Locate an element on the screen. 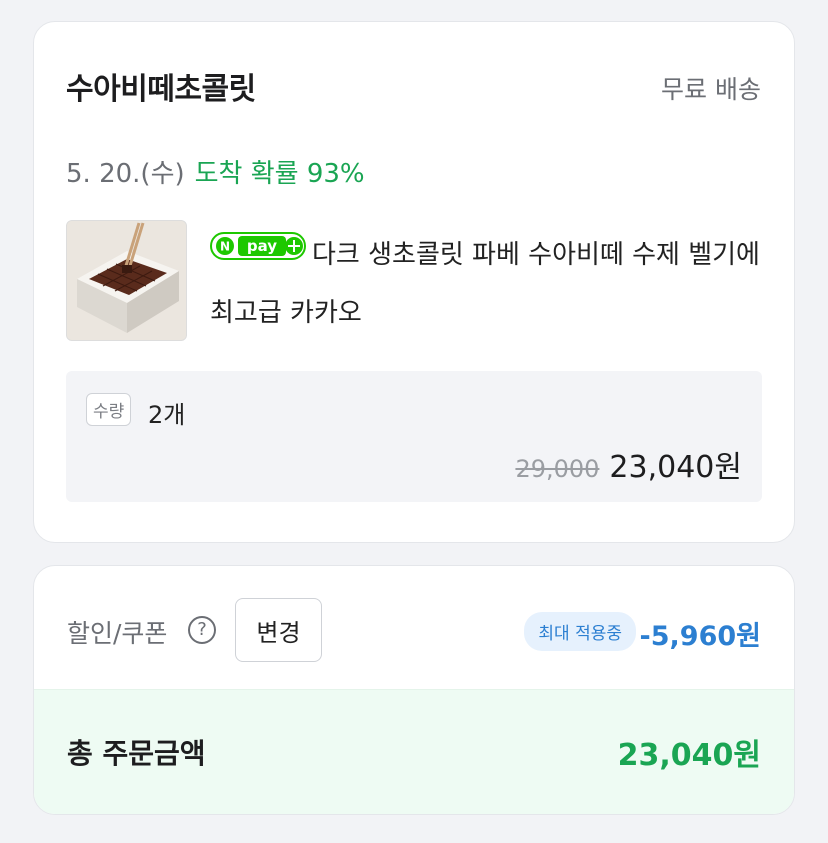  shipping-info: 무료 배송 is located at coordinates (711, 89).